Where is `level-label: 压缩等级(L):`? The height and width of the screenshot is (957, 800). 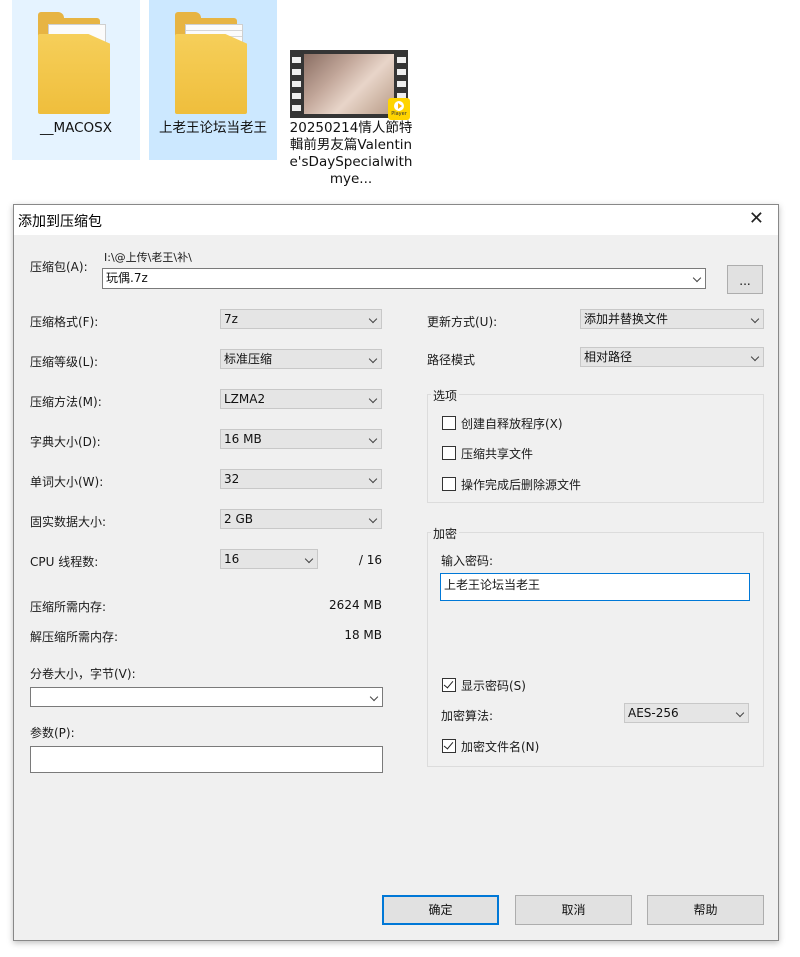
level-label: 压缩等级(L): is located at coordinates (64, 362).